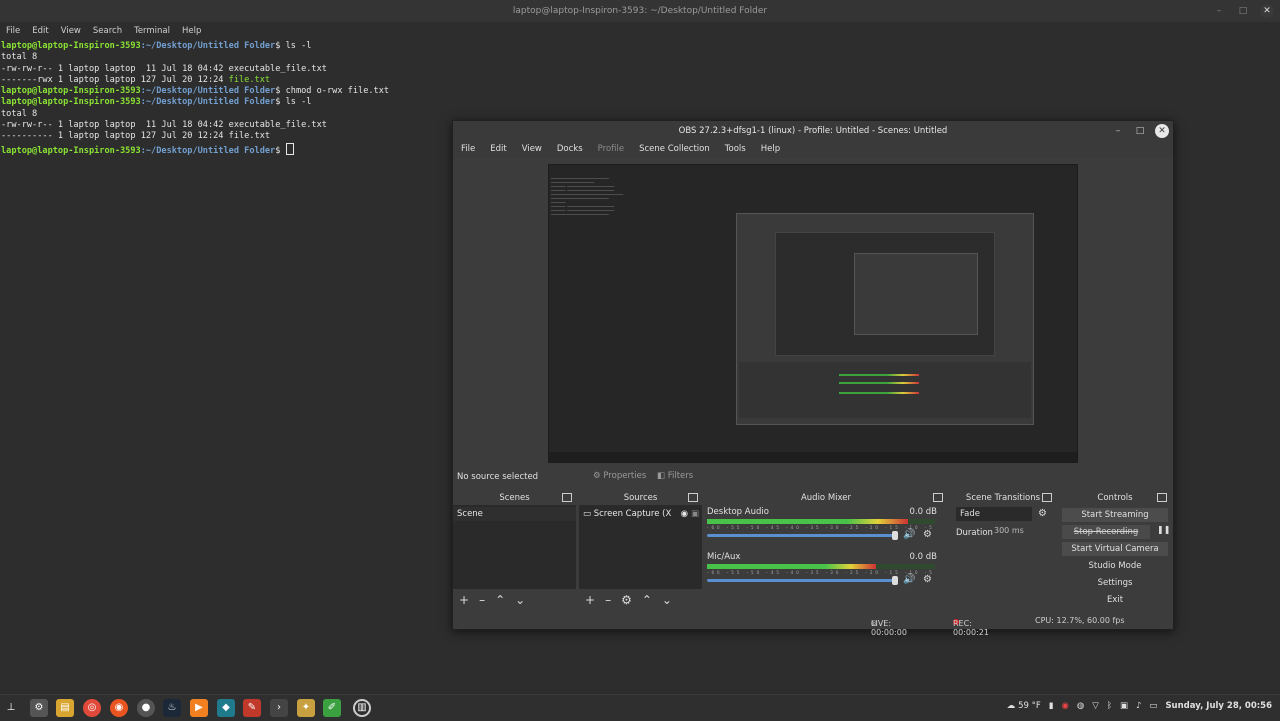  I want to click on weather-widget: ☁ 59 °F, so click(1024, 706).